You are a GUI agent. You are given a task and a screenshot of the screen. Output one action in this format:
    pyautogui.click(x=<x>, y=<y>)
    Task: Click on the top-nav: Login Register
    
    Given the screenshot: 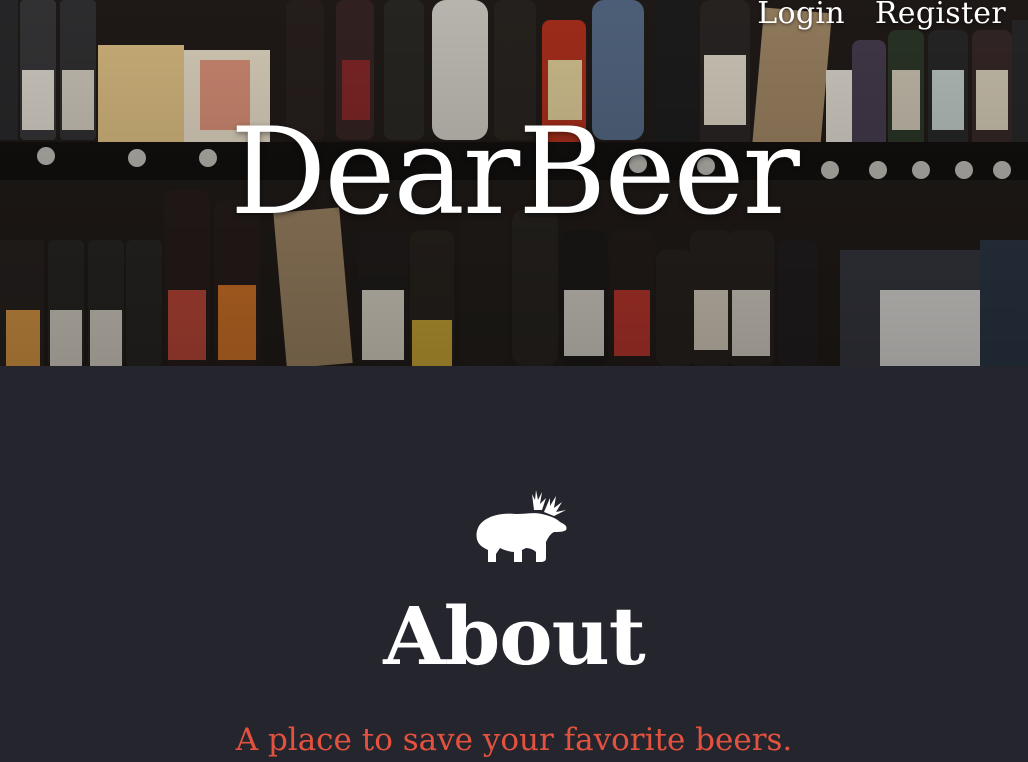 What is the action you would take?
    pyautogui.click(x=881, y=17)
    